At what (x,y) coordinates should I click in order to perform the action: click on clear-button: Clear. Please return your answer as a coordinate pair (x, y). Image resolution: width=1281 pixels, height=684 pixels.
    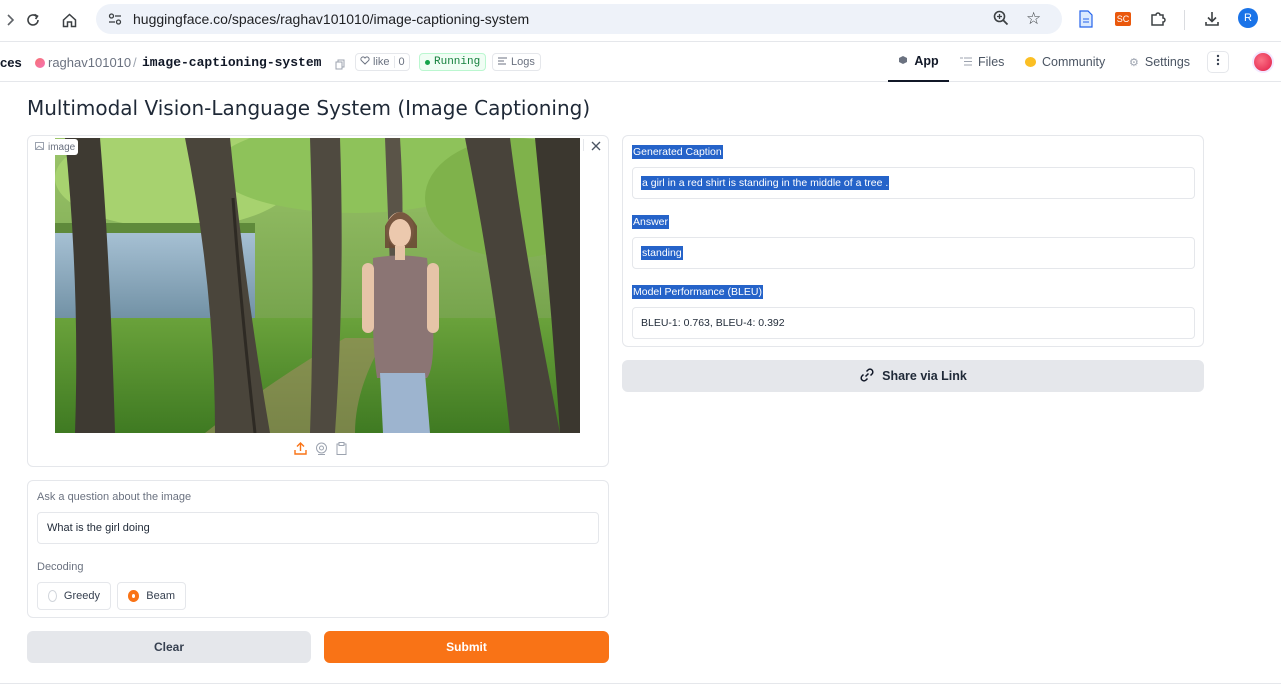
    Looking at the image, I should click on (169, 647).